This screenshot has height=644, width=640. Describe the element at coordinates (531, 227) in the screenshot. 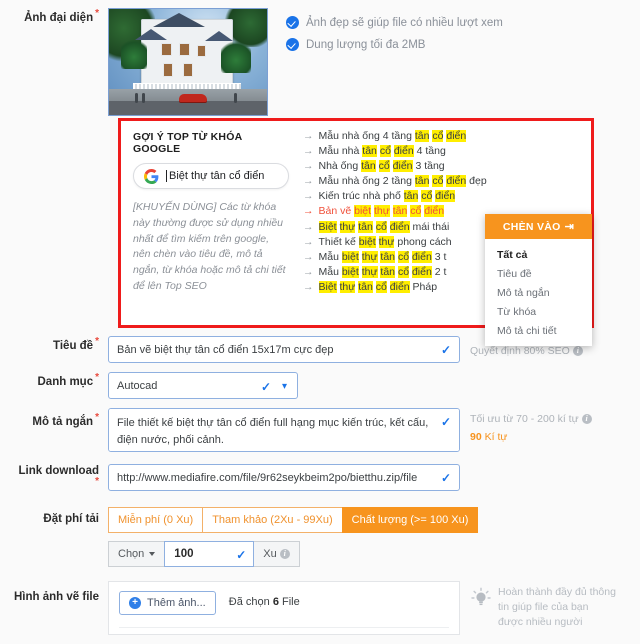

I see `insert-dropdown-header-label: CHÈN VÀO` at that location.